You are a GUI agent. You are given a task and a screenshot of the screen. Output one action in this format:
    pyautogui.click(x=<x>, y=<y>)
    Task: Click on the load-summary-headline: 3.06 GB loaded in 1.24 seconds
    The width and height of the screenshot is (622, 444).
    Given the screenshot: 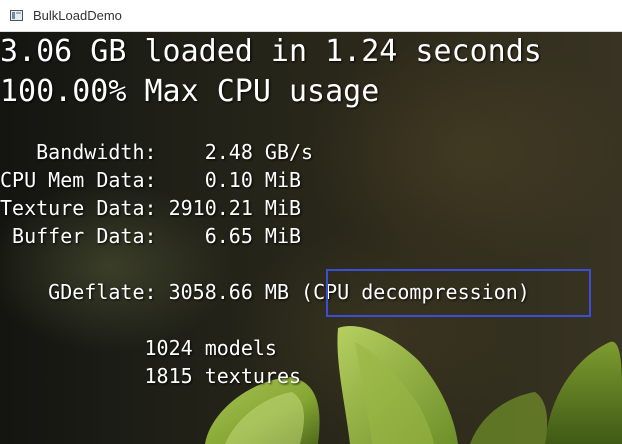 What is the action you would take?
    pyautogui.click(x=271, y=51)
    